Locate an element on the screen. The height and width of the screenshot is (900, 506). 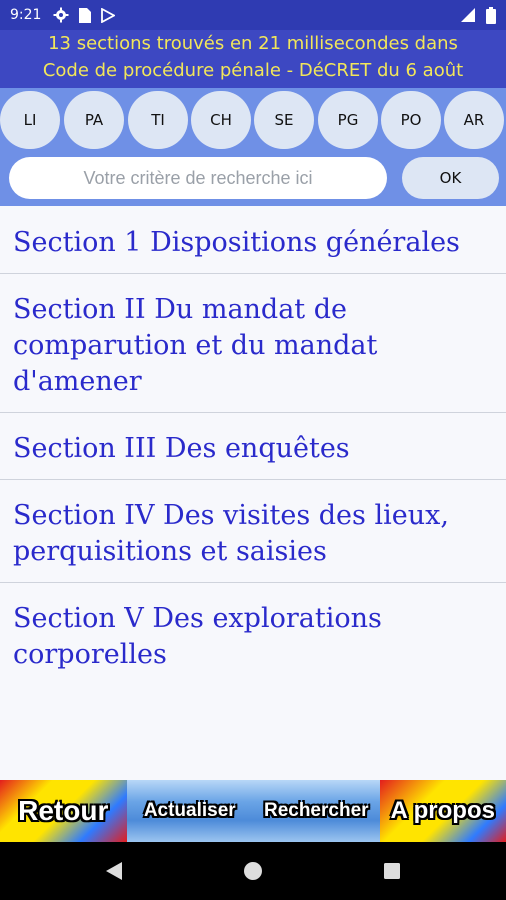
filter-chip-ar: AR is located at coordinates (474, 120).